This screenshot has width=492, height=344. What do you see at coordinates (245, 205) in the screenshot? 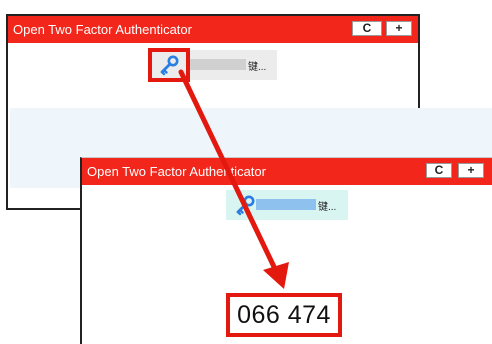
I see `key-icon` at bounding box center [245, 205].